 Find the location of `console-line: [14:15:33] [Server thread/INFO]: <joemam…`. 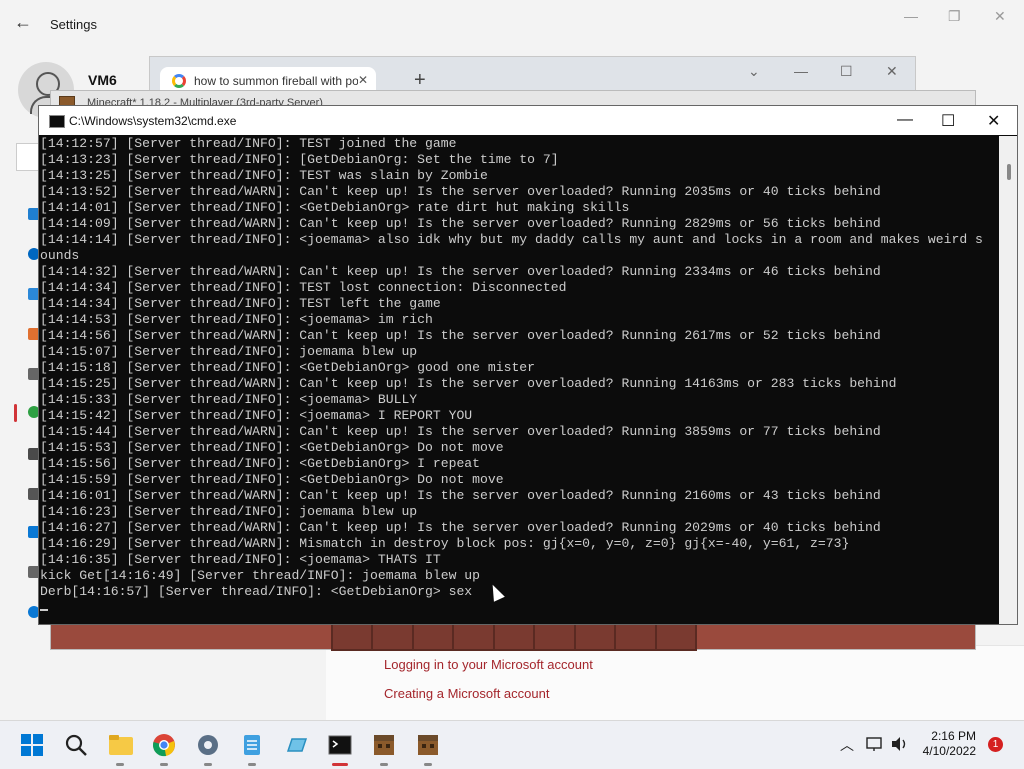

console-line: [14:15:33] [Server thread/INFO]: <joemam… is located at coordinates (229, 399).